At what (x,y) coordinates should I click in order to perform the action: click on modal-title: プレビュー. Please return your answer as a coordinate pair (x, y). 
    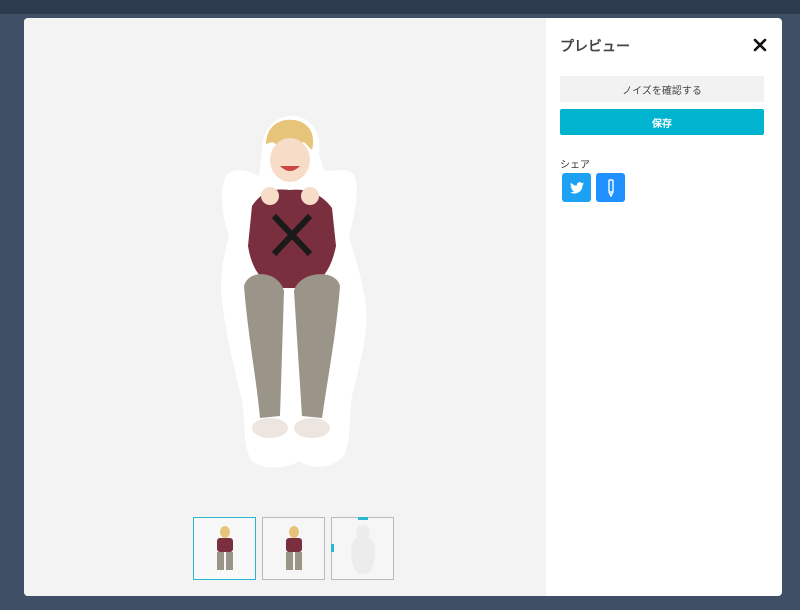
    Looking at the image, I should click on (595, 47).